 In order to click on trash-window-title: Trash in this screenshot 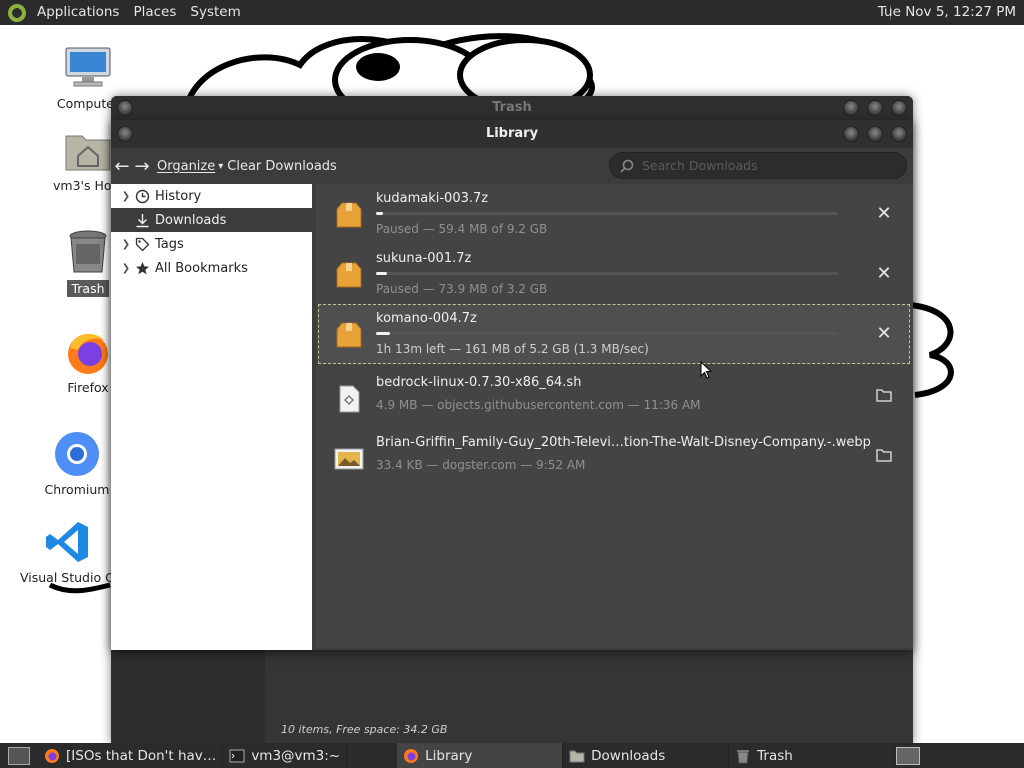, I will do `click(512, 107)`.